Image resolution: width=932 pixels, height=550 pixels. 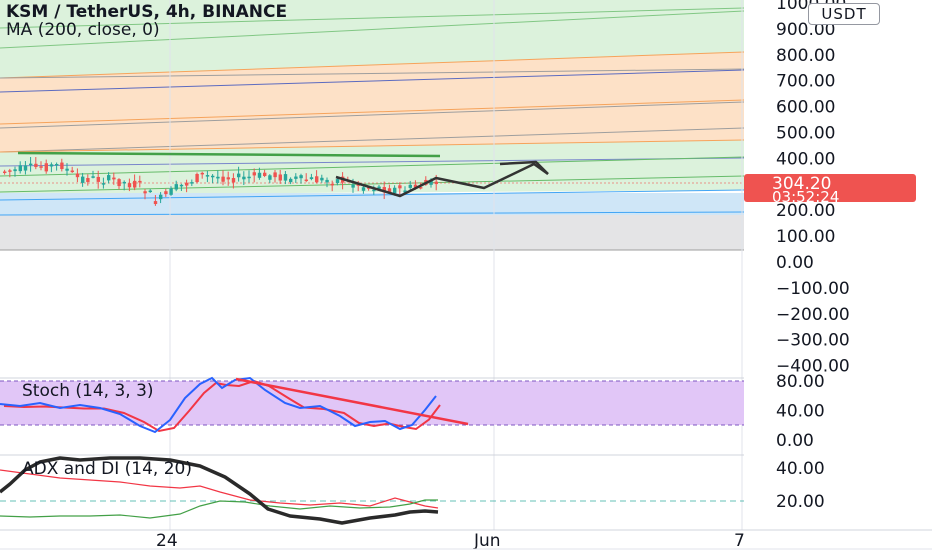 What do you see at coordinates (844, 14) in the screenshot?
I see `currency-unit-button: USDT` at bounding box center [844, 14].